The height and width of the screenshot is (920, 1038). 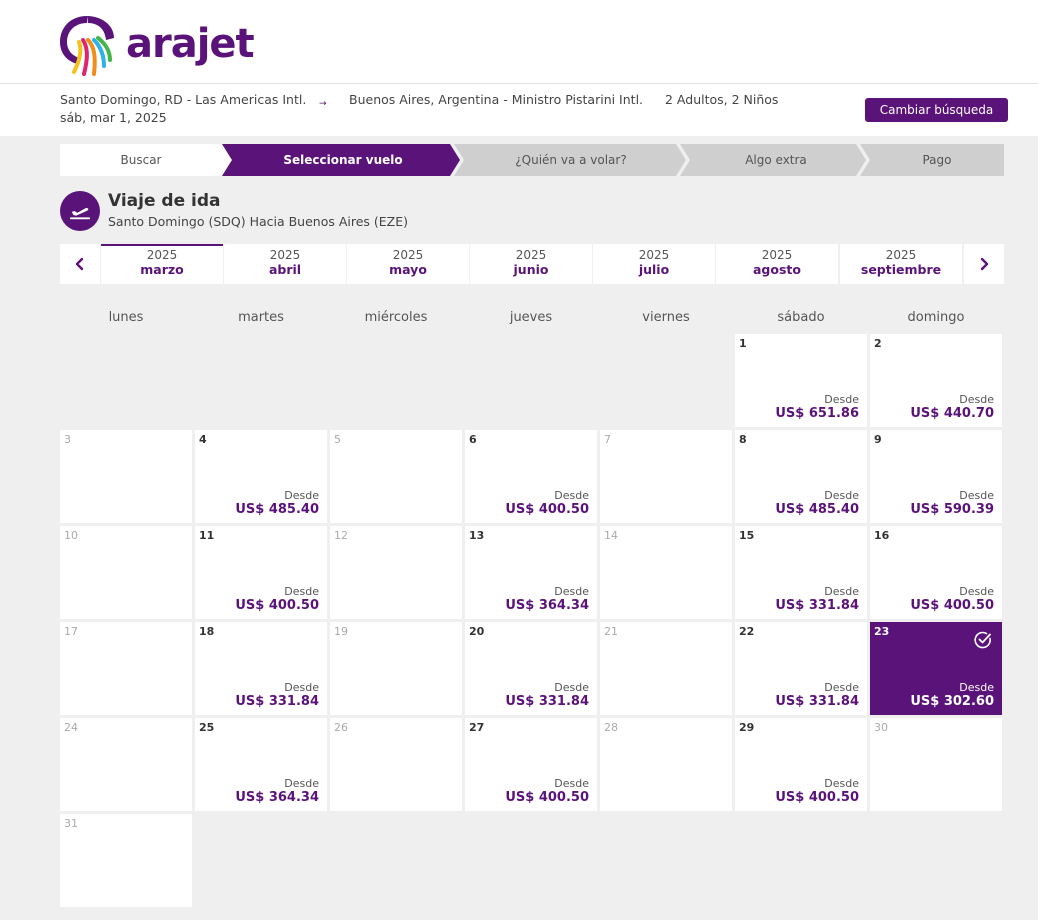 What do you see at coordinates (743, 439) in the screenshot?
I see `day-number: 8` at bounding box center [743, 439].